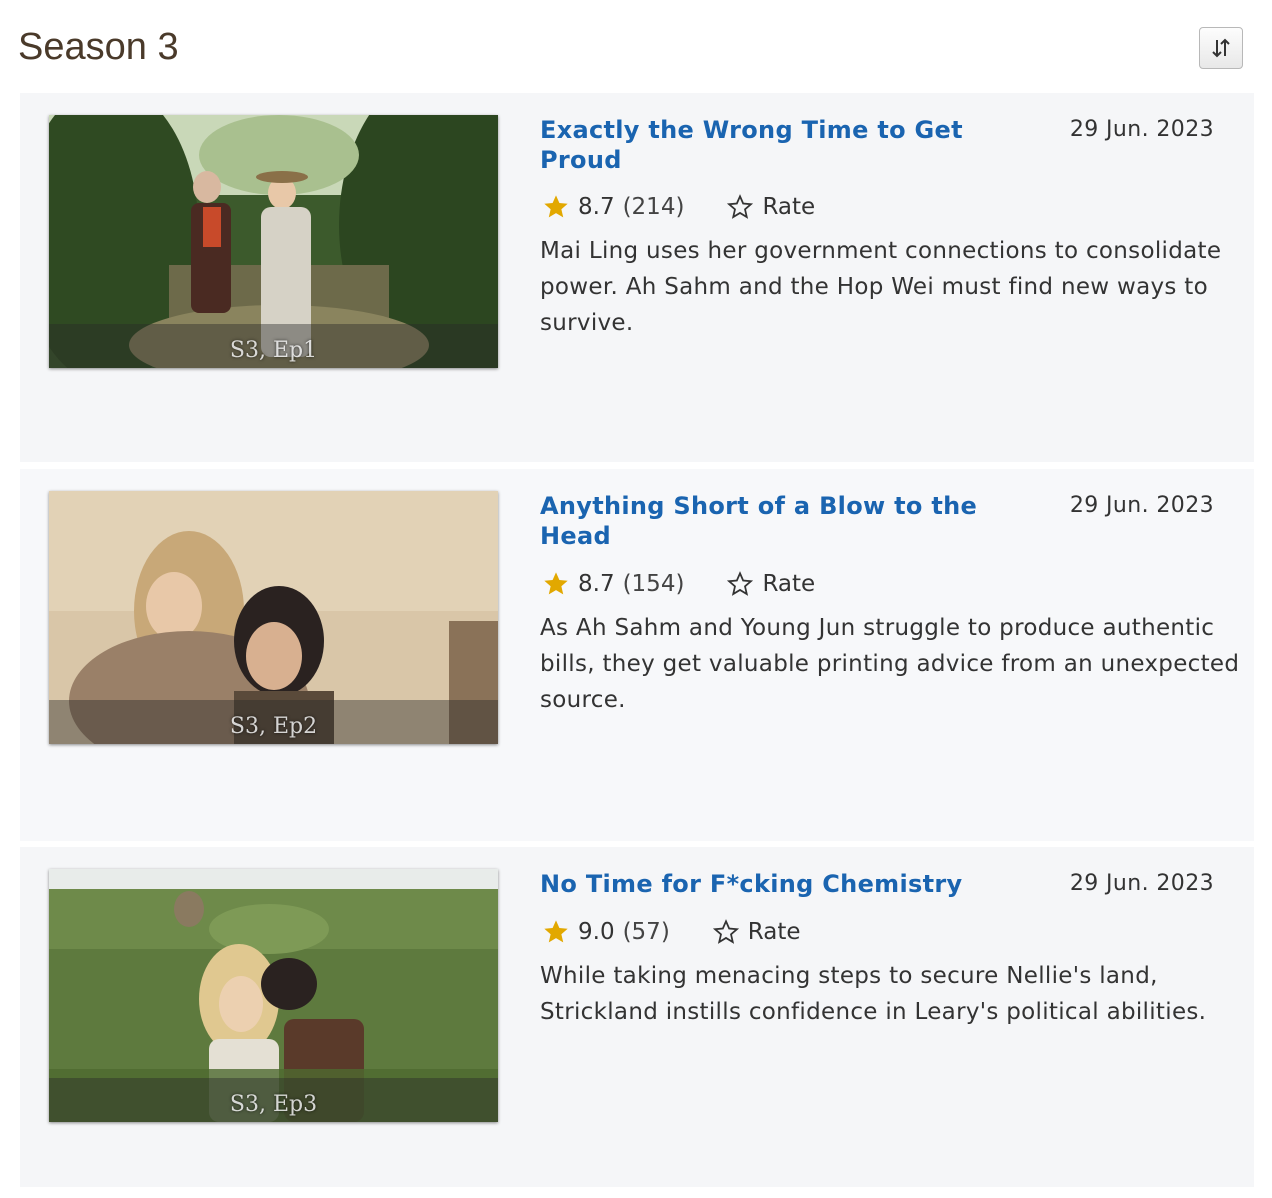 Image resolution: width=1272 pixels, height=1198 pixels. I want to click on rating-value: 9.0, so click(596, 932).